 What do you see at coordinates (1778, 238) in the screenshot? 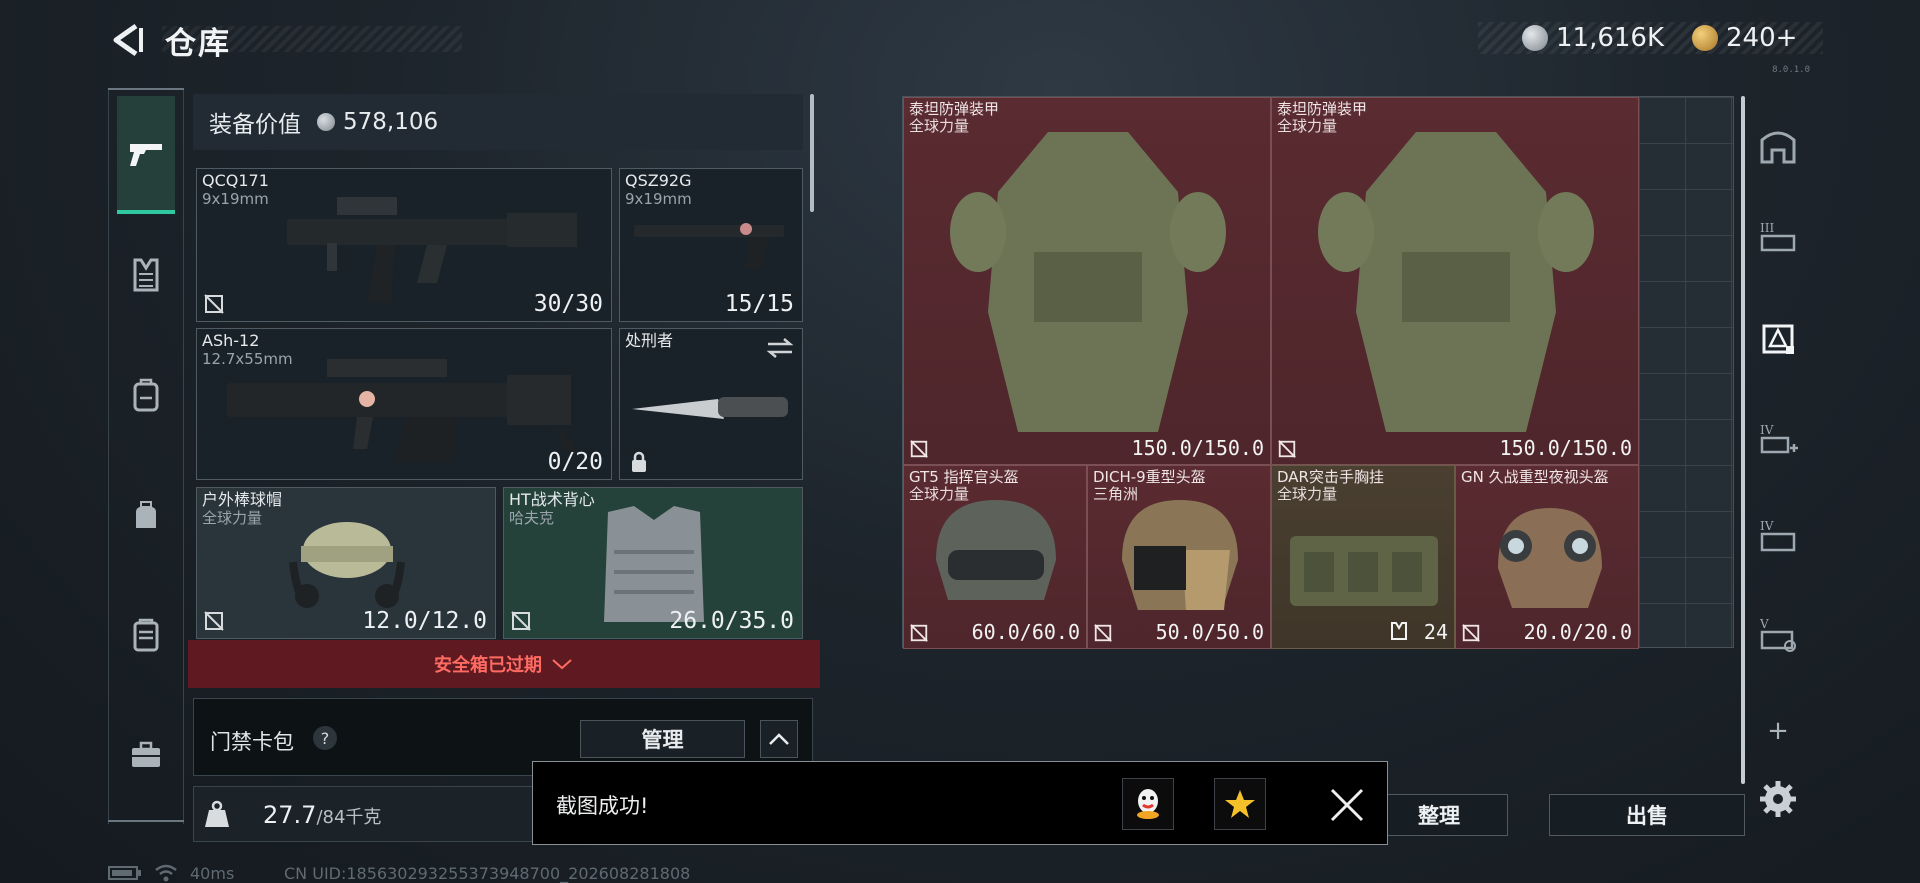
I see `stash-page-3-icon: III` at bounding box center [1778, 238].